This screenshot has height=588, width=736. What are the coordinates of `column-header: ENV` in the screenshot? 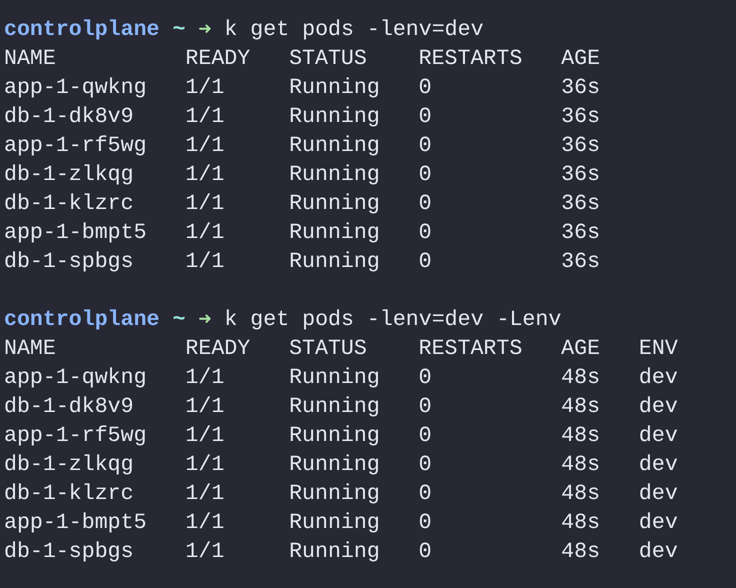 It's located at (658, 348).